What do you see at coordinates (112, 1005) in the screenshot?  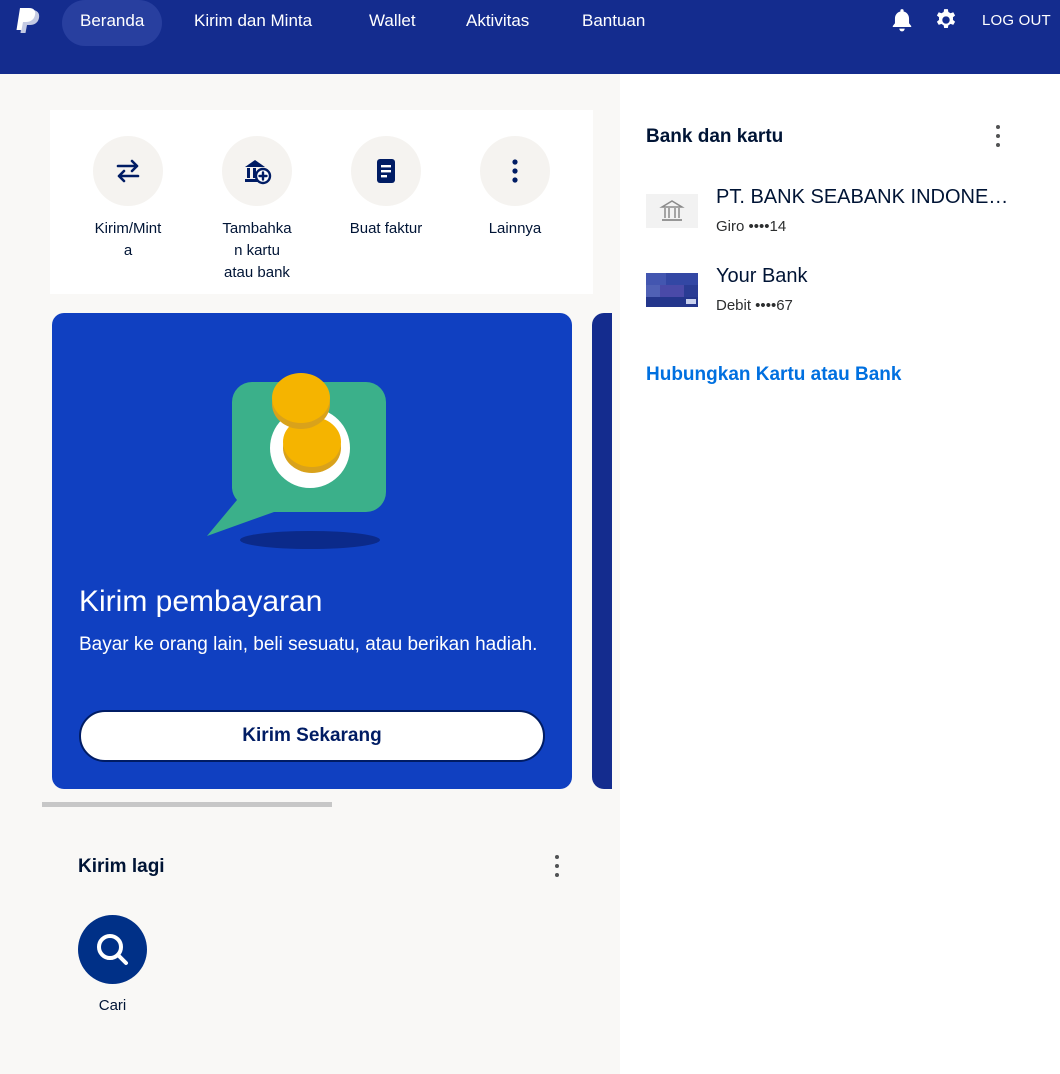 I see `search-label: Cari` at bounding box center [112, 1005].